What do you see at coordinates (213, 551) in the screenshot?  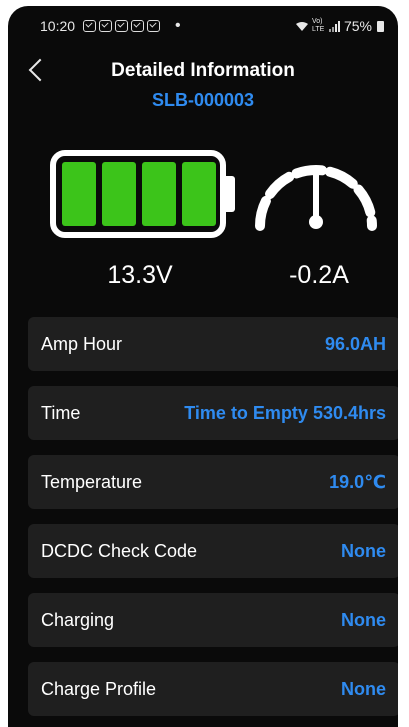 I see `detail-row-dcdc-check-code: DCDC Check Code None` at bounding box center [213, 551].